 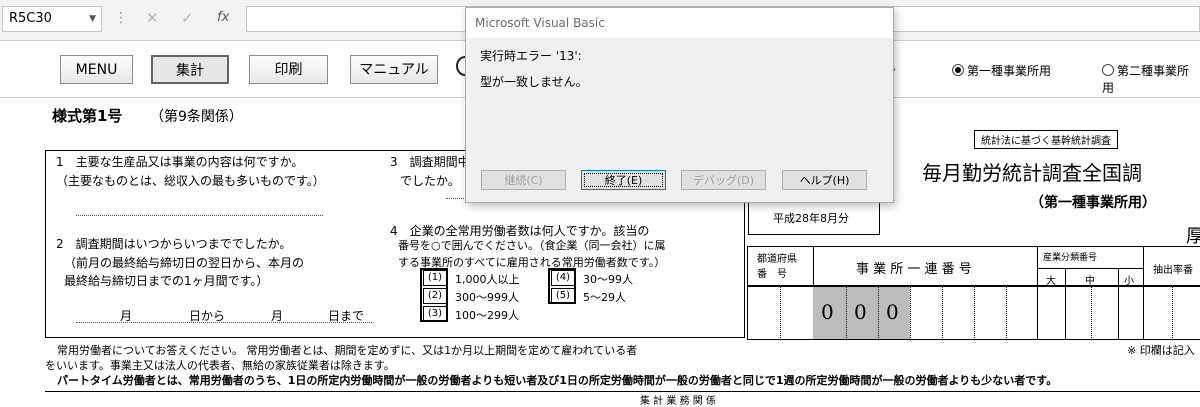 What do you see at coordinates (1151, 79) in the screenshot?
I see `radio-type2: 第二種事業所用` at bounding box center [1151, 79].